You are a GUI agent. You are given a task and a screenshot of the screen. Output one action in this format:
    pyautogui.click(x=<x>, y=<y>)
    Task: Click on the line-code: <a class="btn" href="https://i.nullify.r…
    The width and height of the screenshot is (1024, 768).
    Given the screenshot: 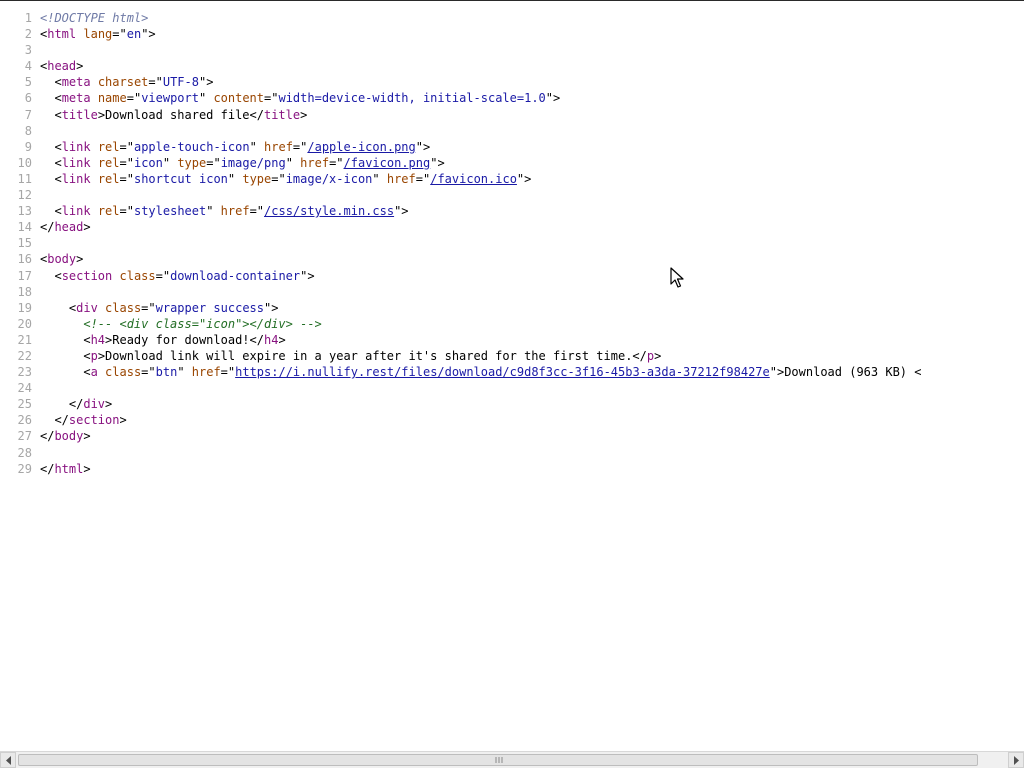 What is the action you would take?
    pyautogui.click(x=480, y=372)
    